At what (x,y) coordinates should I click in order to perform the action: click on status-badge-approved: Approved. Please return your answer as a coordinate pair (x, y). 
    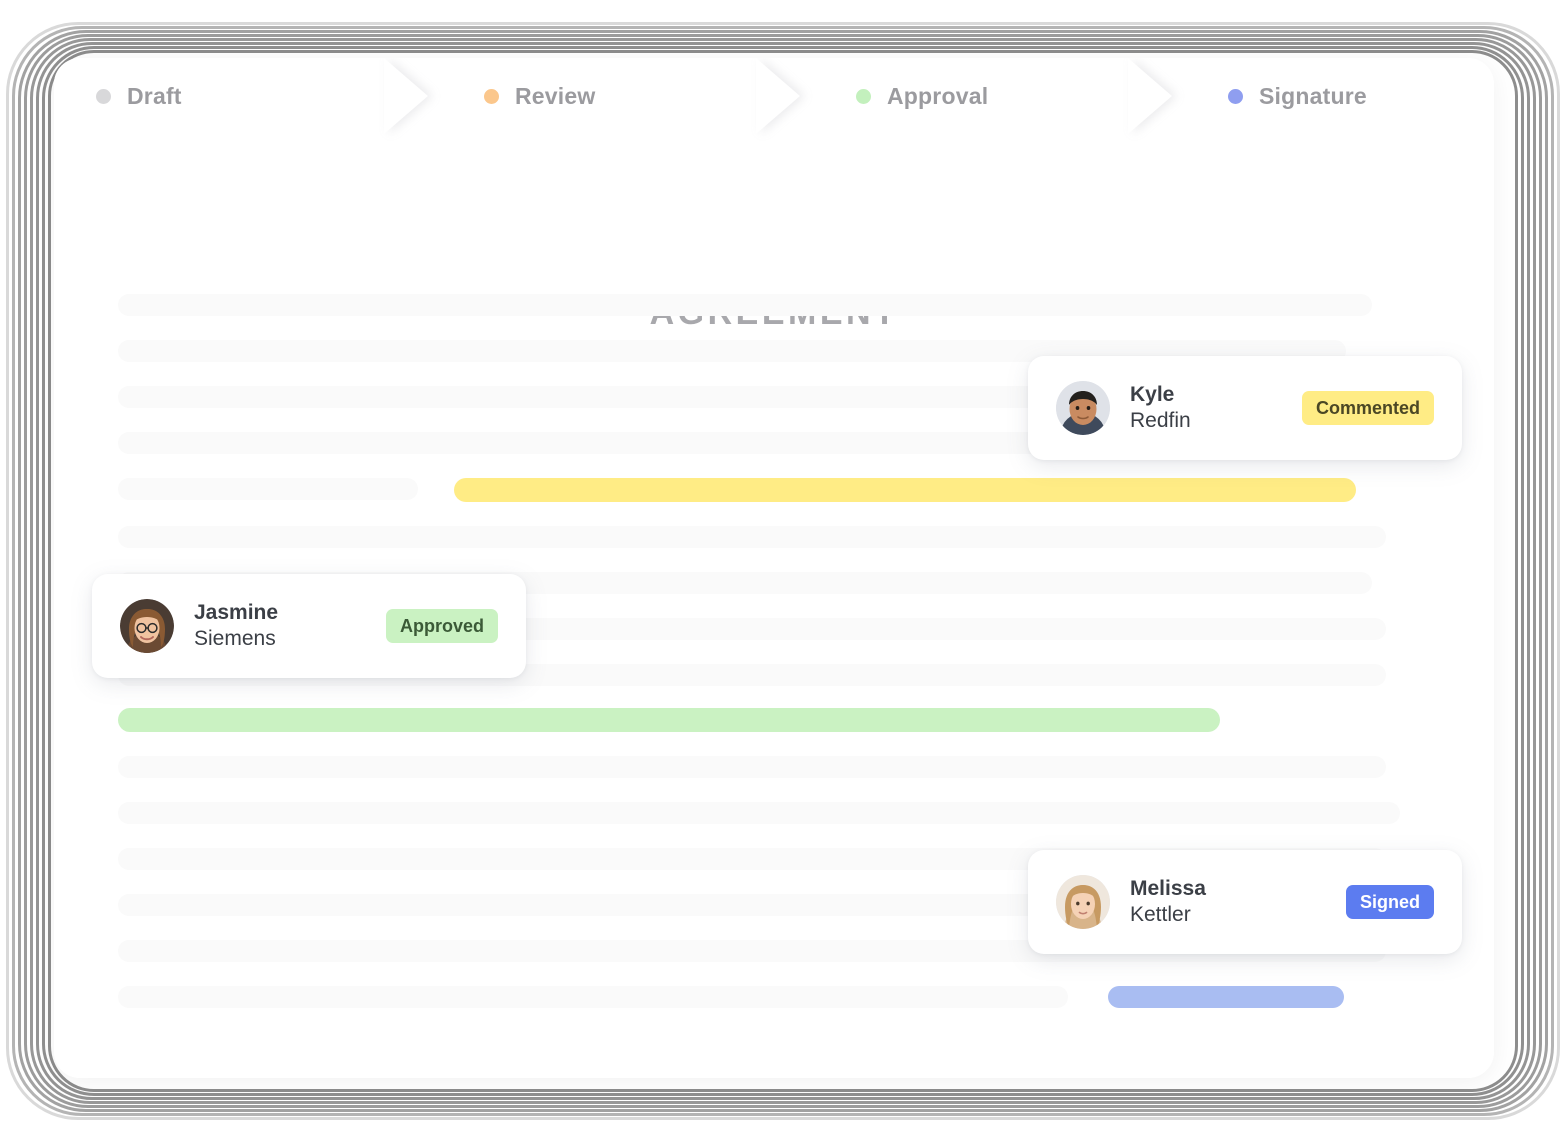
    Looking at the image, I should click on (441, 626).